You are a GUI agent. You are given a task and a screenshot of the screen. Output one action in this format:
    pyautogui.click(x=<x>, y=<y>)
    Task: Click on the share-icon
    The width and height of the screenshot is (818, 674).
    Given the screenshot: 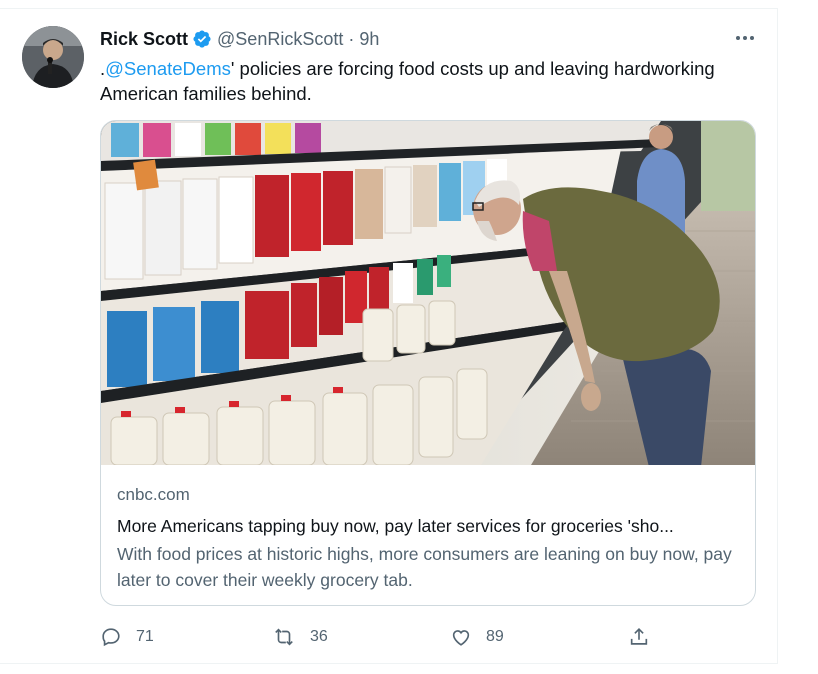 What is the action you would take?
    pyautogui.click(x=639, y=637)
    